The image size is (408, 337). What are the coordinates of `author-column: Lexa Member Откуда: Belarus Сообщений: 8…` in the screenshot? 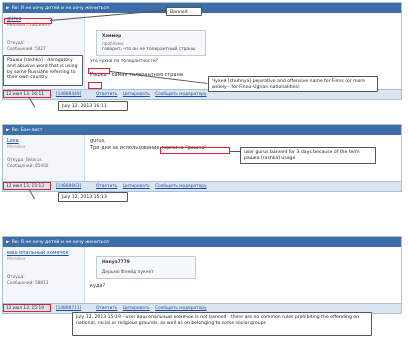 It's located at (44, 158).